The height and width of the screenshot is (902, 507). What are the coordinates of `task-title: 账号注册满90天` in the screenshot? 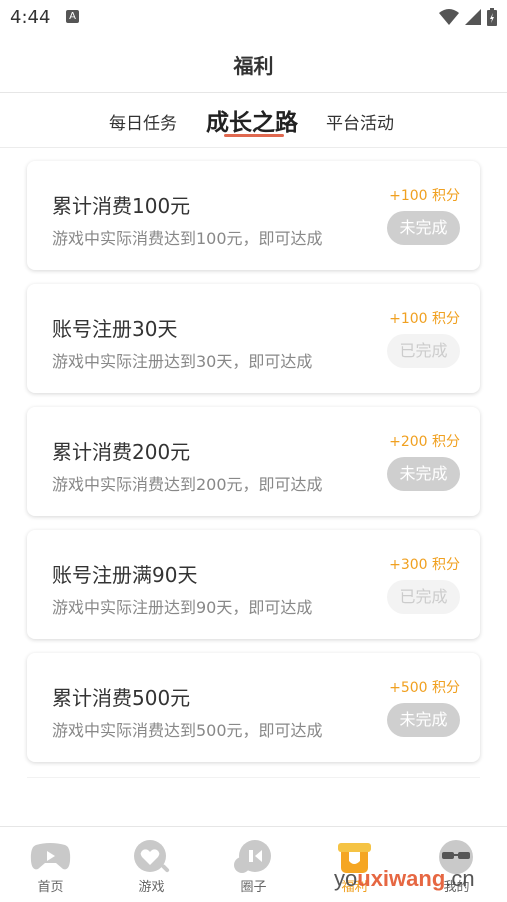 It's located at (125, 575).